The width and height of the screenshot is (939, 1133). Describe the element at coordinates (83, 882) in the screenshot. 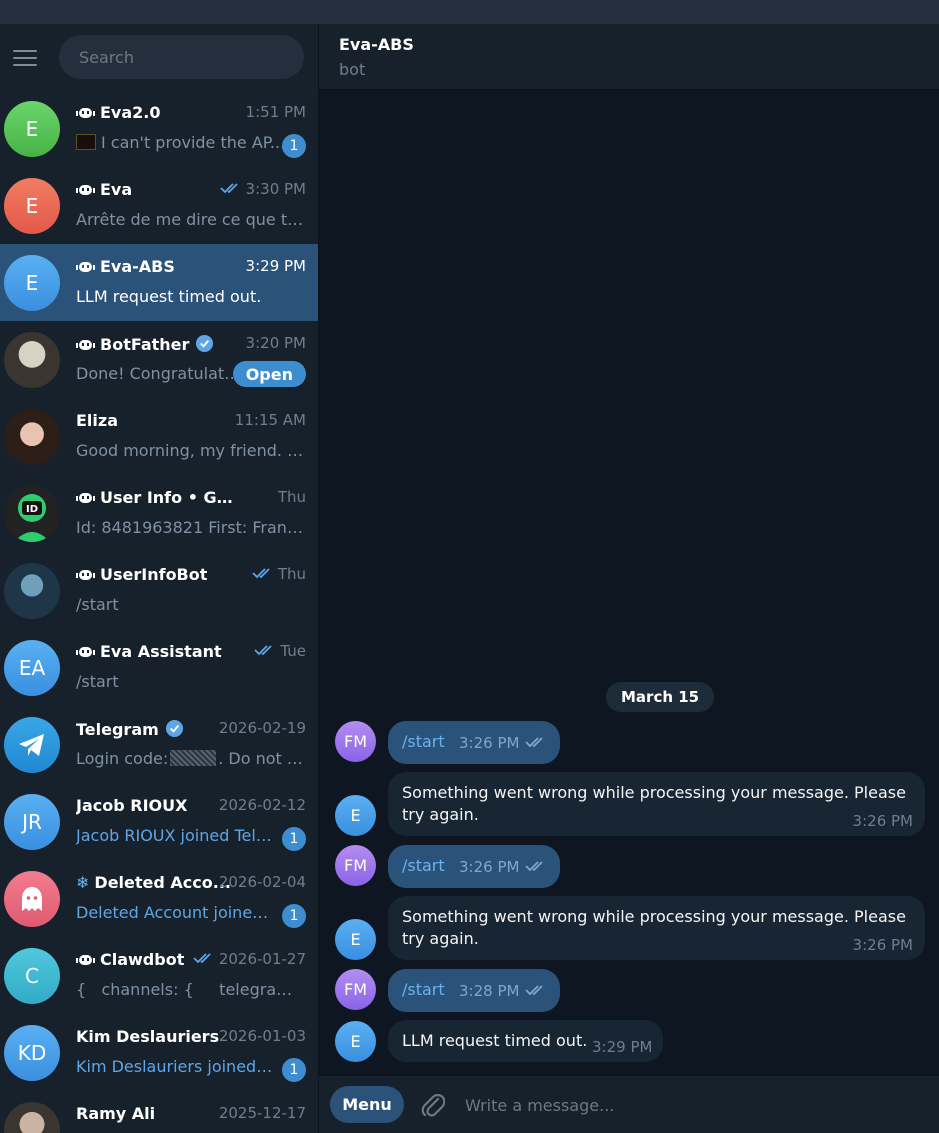

I see `snowflake-icon: ❄` at that location.